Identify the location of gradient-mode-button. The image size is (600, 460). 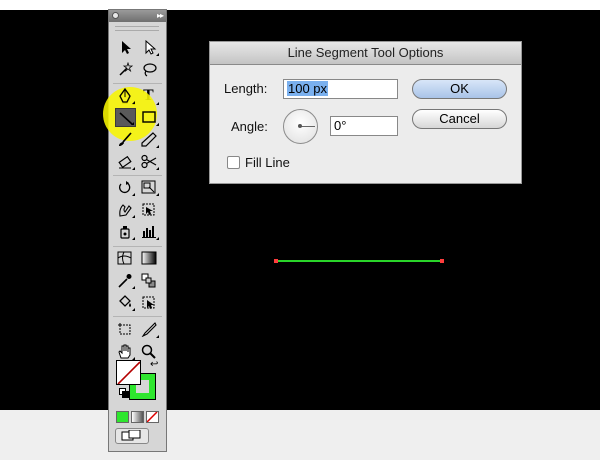
(137, 417).